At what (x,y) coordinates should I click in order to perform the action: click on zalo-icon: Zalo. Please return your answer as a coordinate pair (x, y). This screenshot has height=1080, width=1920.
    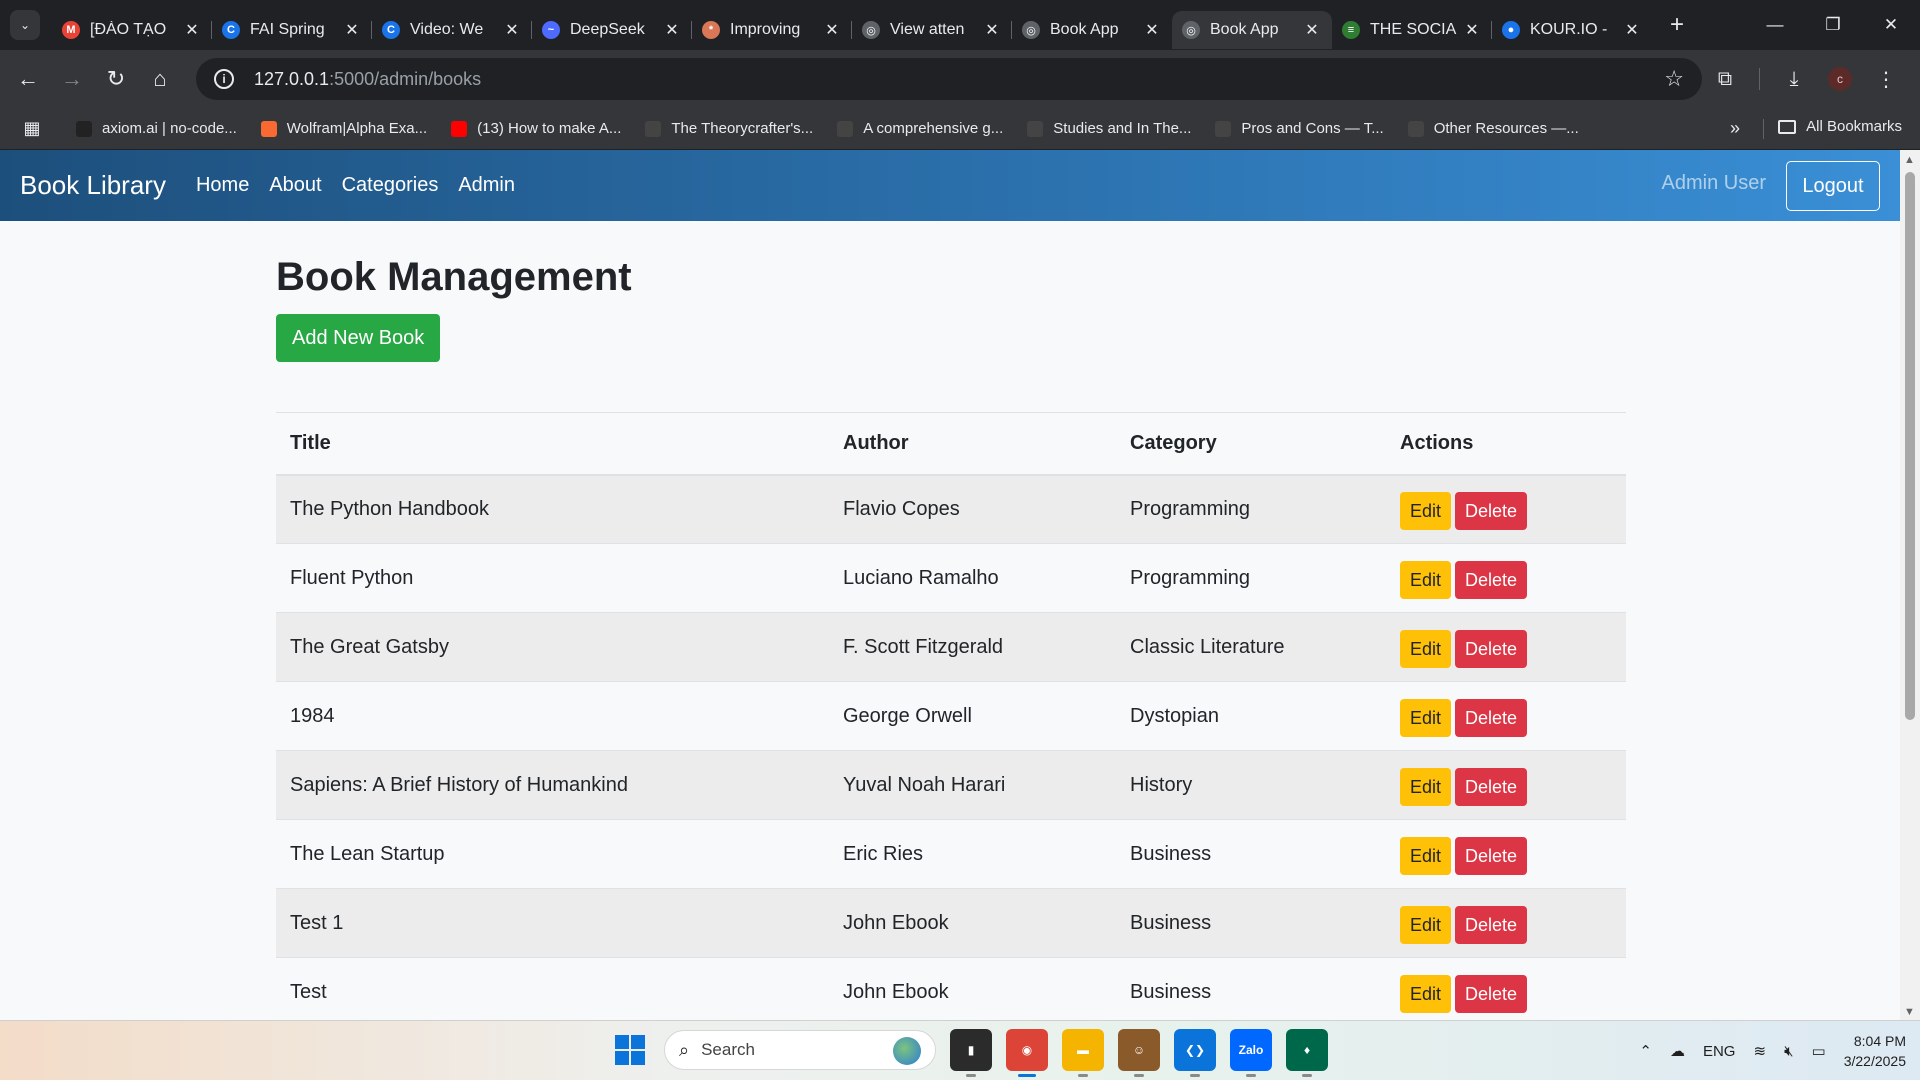
    Looking at the image, I should click on (1251, 1053).